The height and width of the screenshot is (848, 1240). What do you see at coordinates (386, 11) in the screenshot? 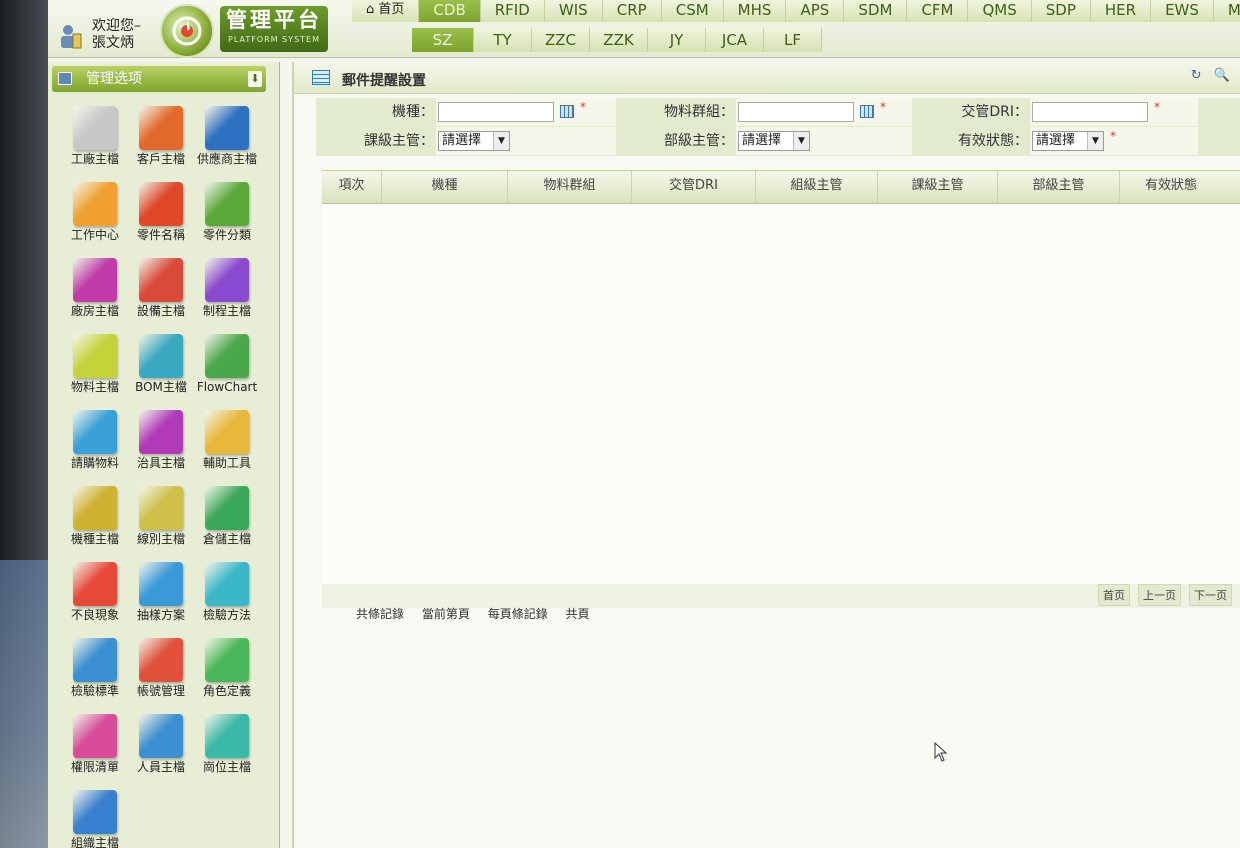
I see `tab-home: ⌂ 首页` at bounding box center [386, 11].